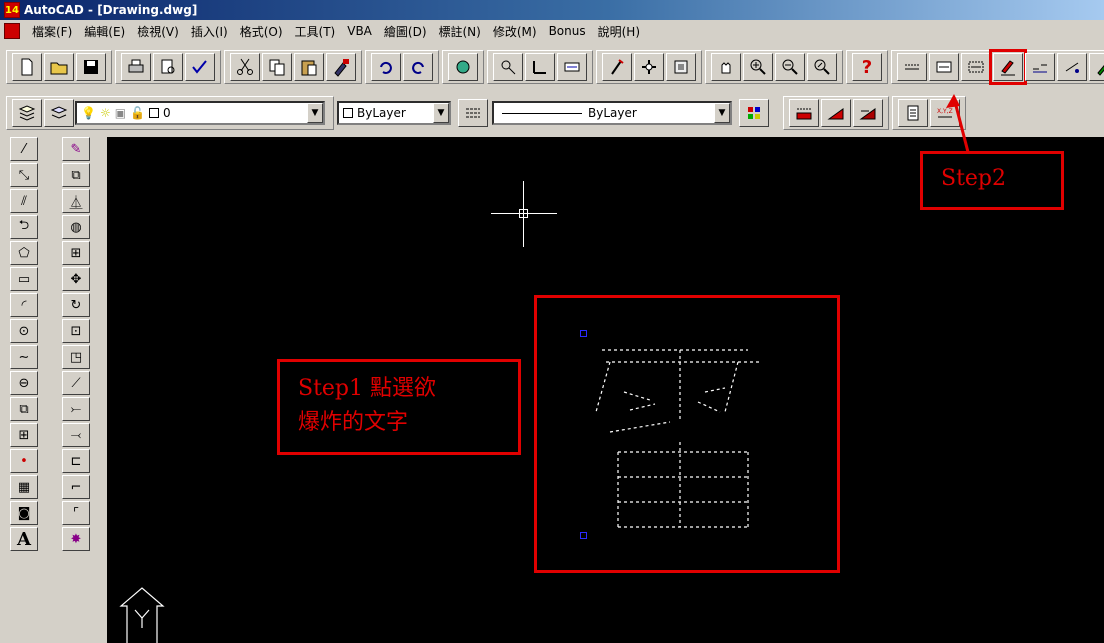 The height and width of the screenshot is (643, 1104). Describe the element at coordinates (59, 113) in the screenshot. I see `make-current-layer-icon` at that location.